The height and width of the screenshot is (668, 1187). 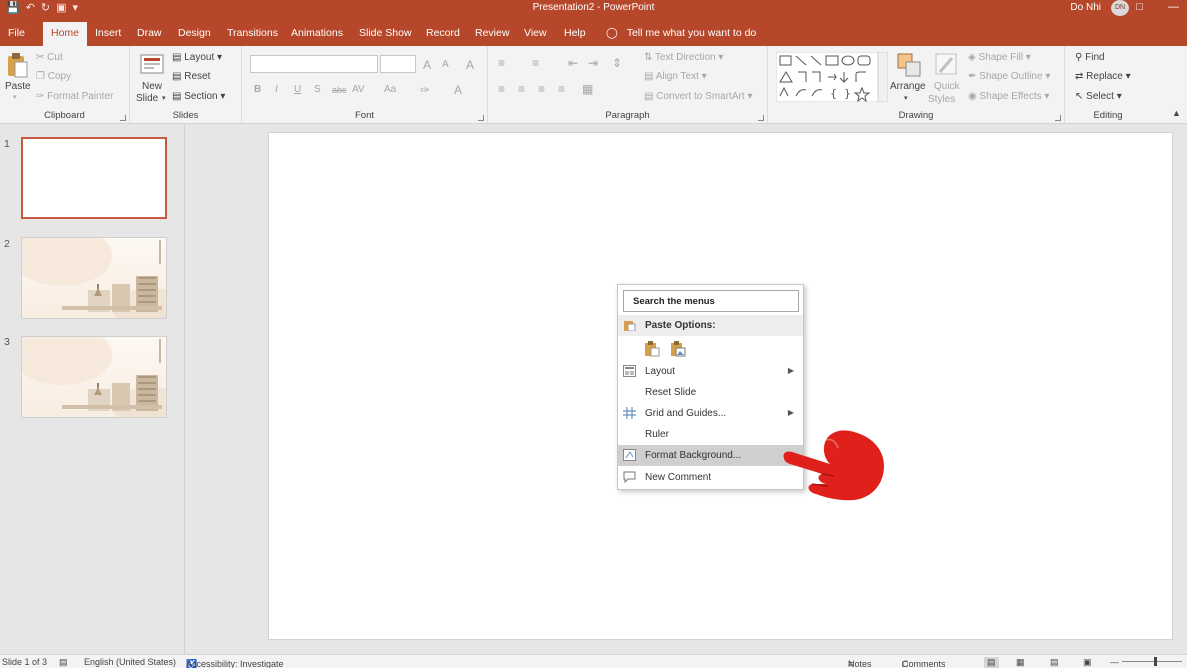 What do you see at coordinates (149, 33) in the screenshot?
I see `tab-draw: Draw` at bounding box center [149, 33].